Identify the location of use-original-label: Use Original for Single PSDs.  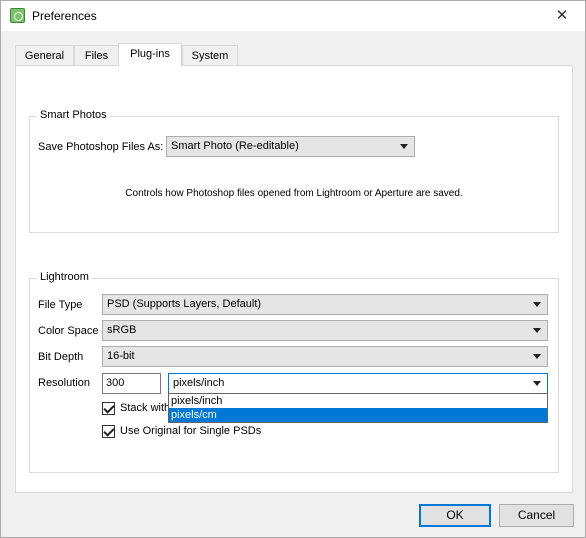
(191, 431).